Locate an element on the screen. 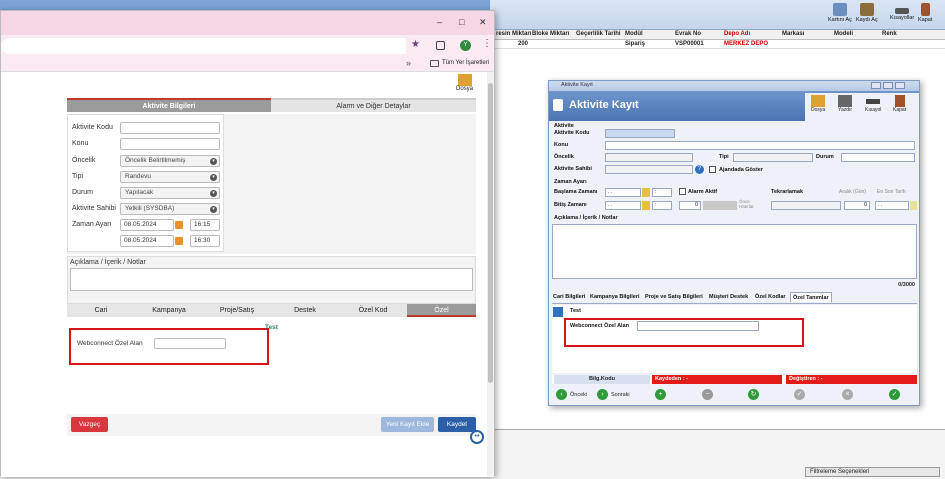  interval-field: 0 is located at coordinates (857, 205).